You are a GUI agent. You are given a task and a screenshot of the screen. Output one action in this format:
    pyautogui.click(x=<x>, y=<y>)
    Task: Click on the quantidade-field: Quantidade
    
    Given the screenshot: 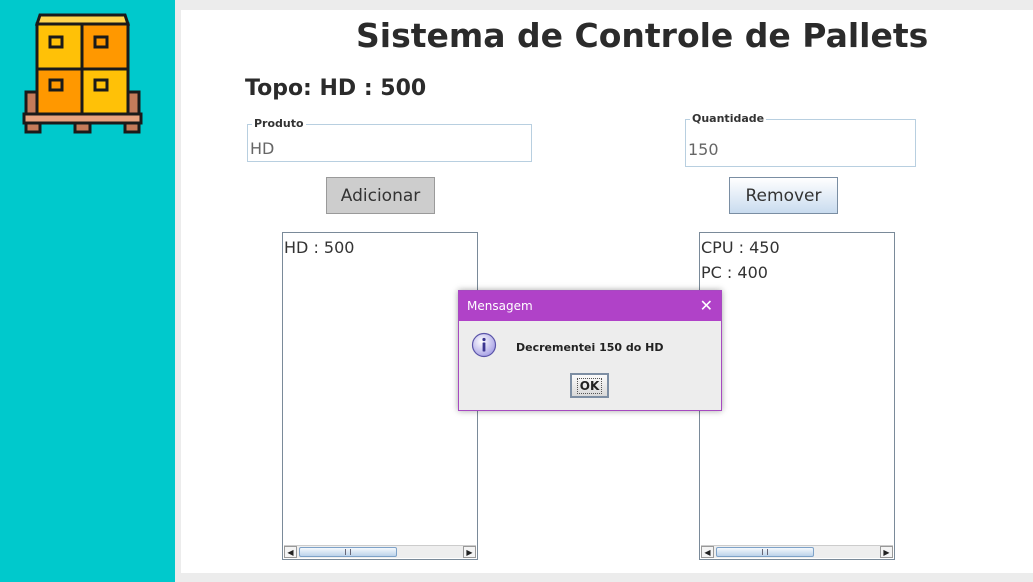 What is the action you would take?
    pyautogui.click(x=800, y=139)
    